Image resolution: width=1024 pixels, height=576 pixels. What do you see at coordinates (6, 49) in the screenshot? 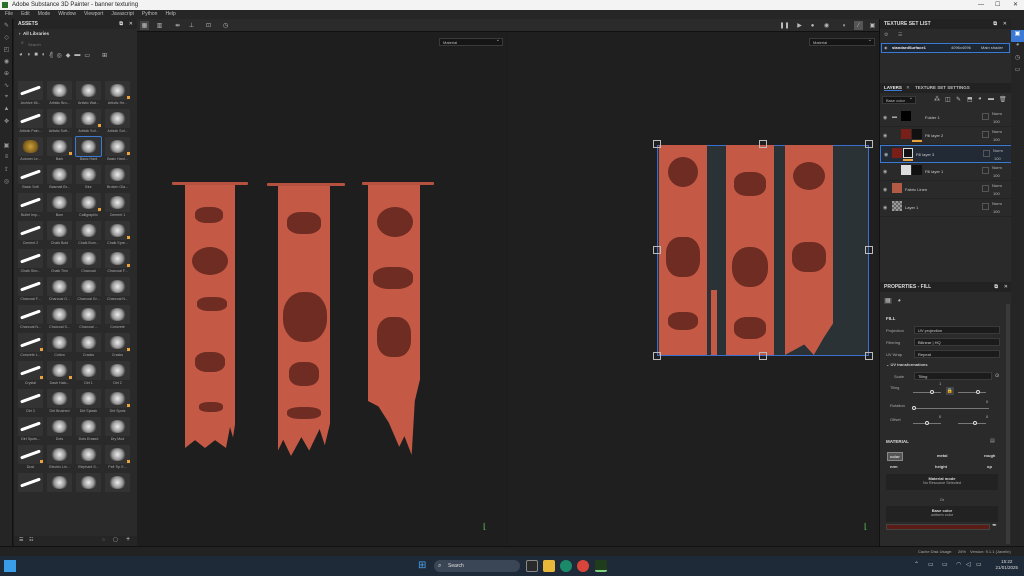
I see `projection-icon: ◰` at bounding box center [6, 49].